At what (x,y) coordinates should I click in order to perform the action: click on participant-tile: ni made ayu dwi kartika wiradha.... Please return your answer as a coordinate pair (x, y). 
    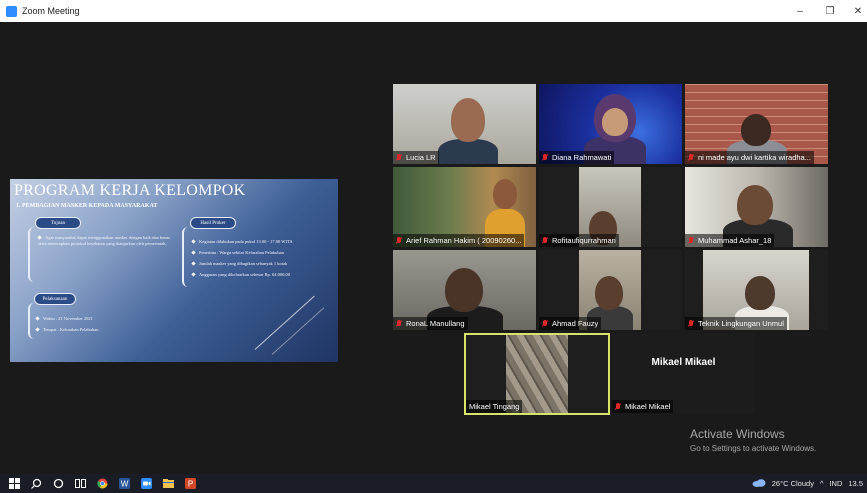
    Looking at the image, I should click on (756, 124).